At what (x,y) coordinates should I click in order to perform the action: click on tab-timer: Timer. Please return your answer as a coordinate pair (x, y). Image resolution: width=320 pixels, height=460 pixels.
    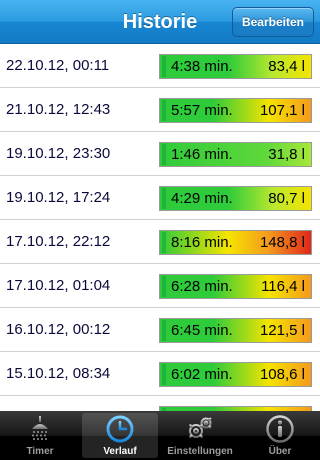
    Looking at the image, I should click on (40, 435).